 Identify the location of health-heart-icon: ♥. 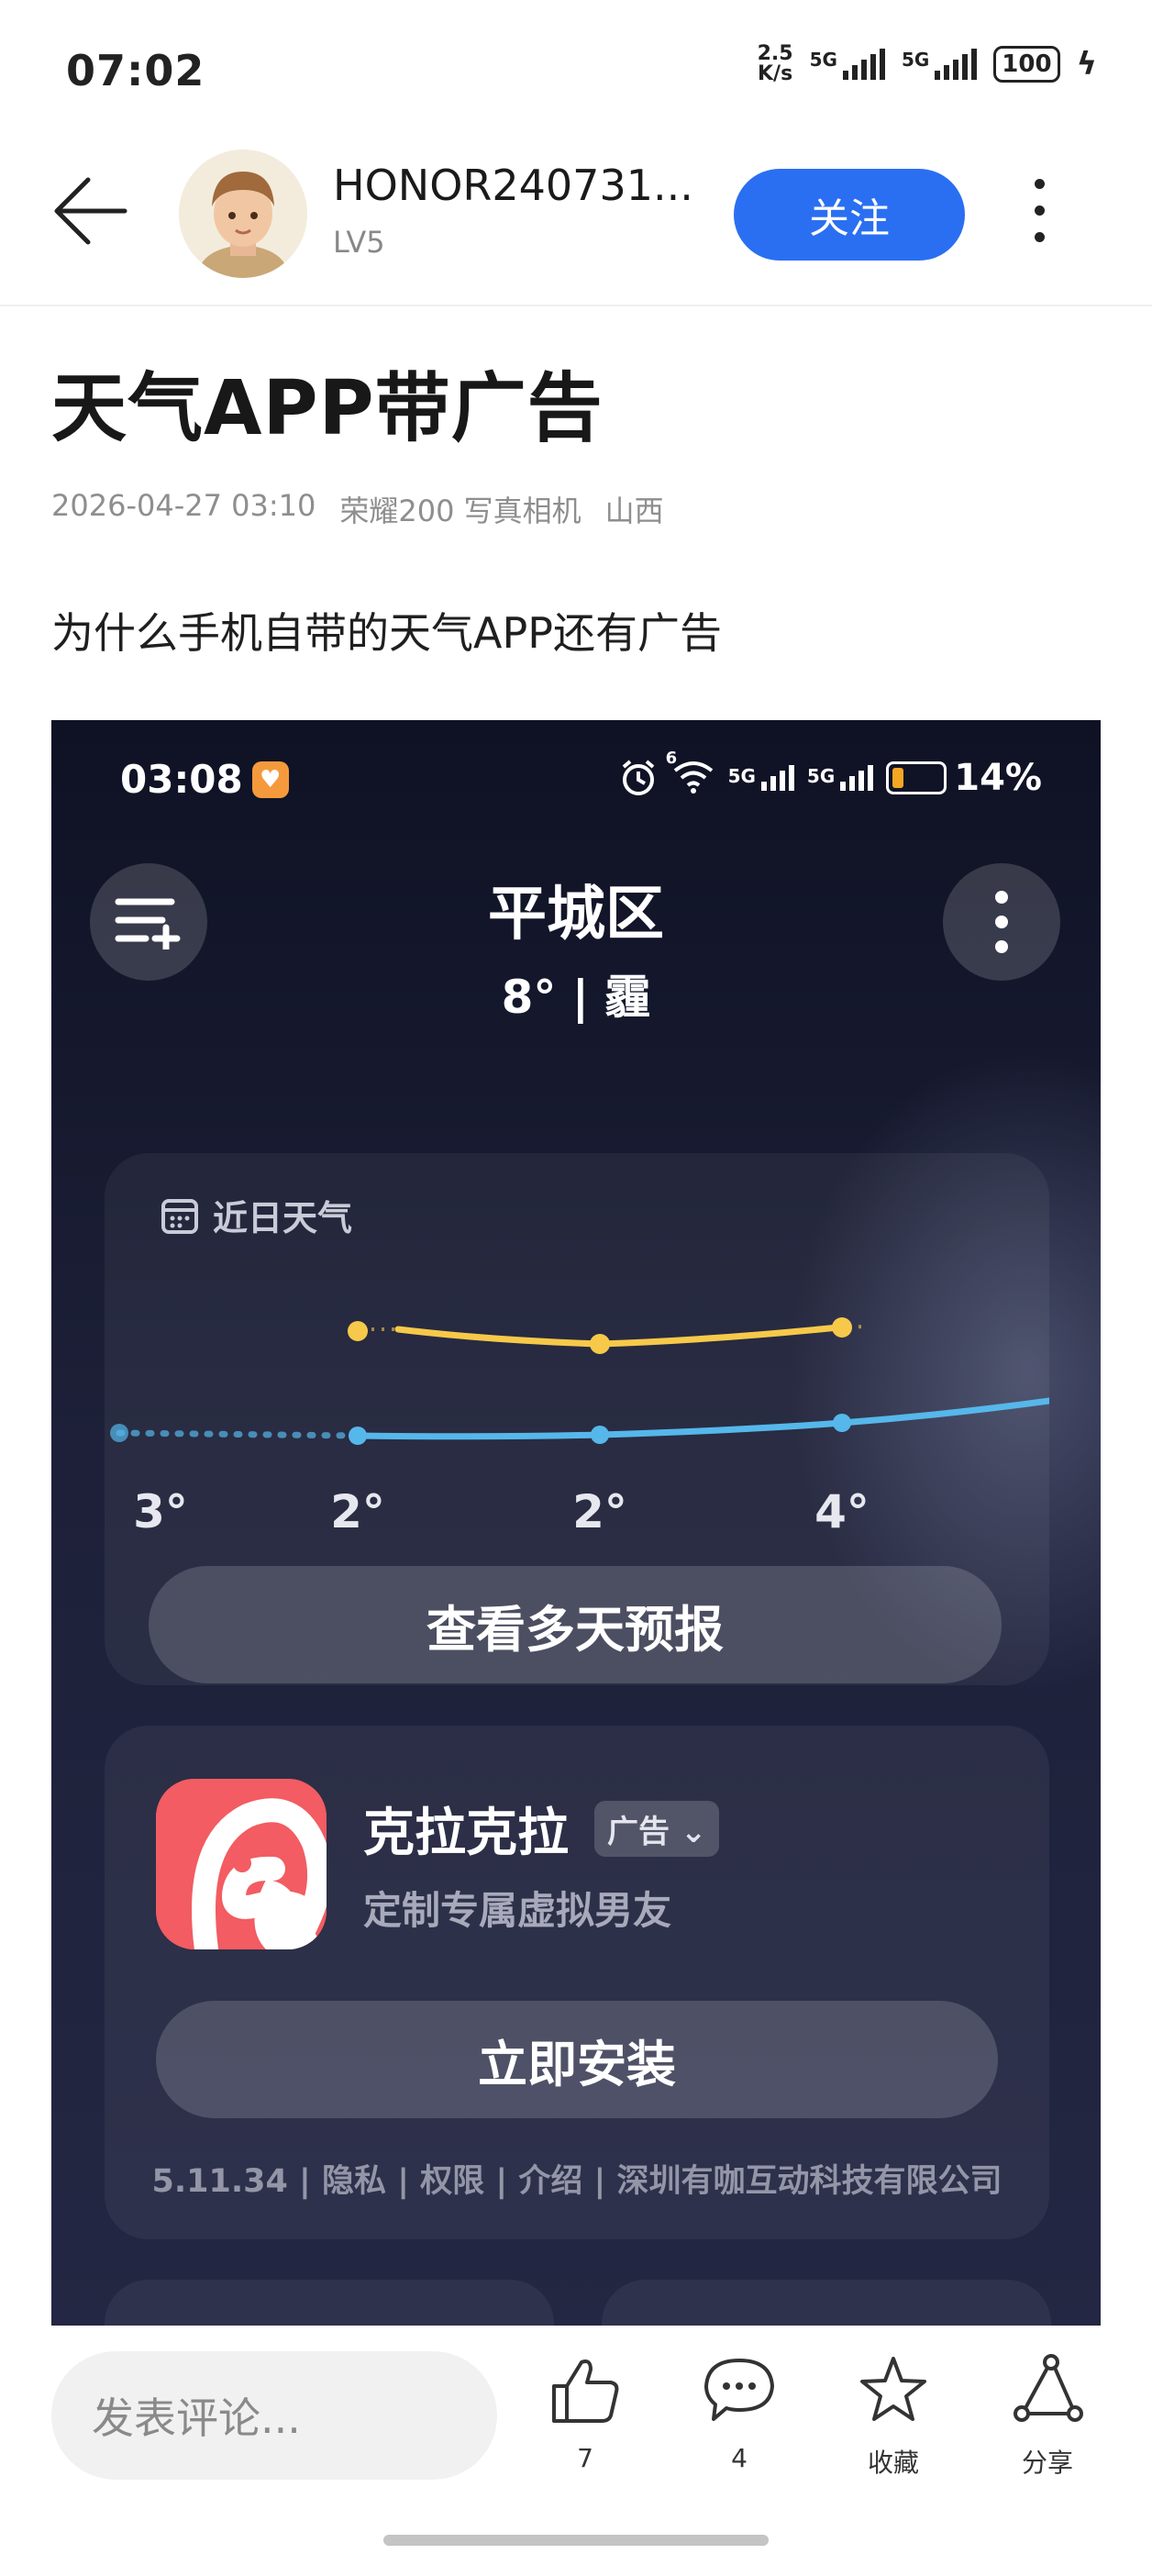
(270, 779).